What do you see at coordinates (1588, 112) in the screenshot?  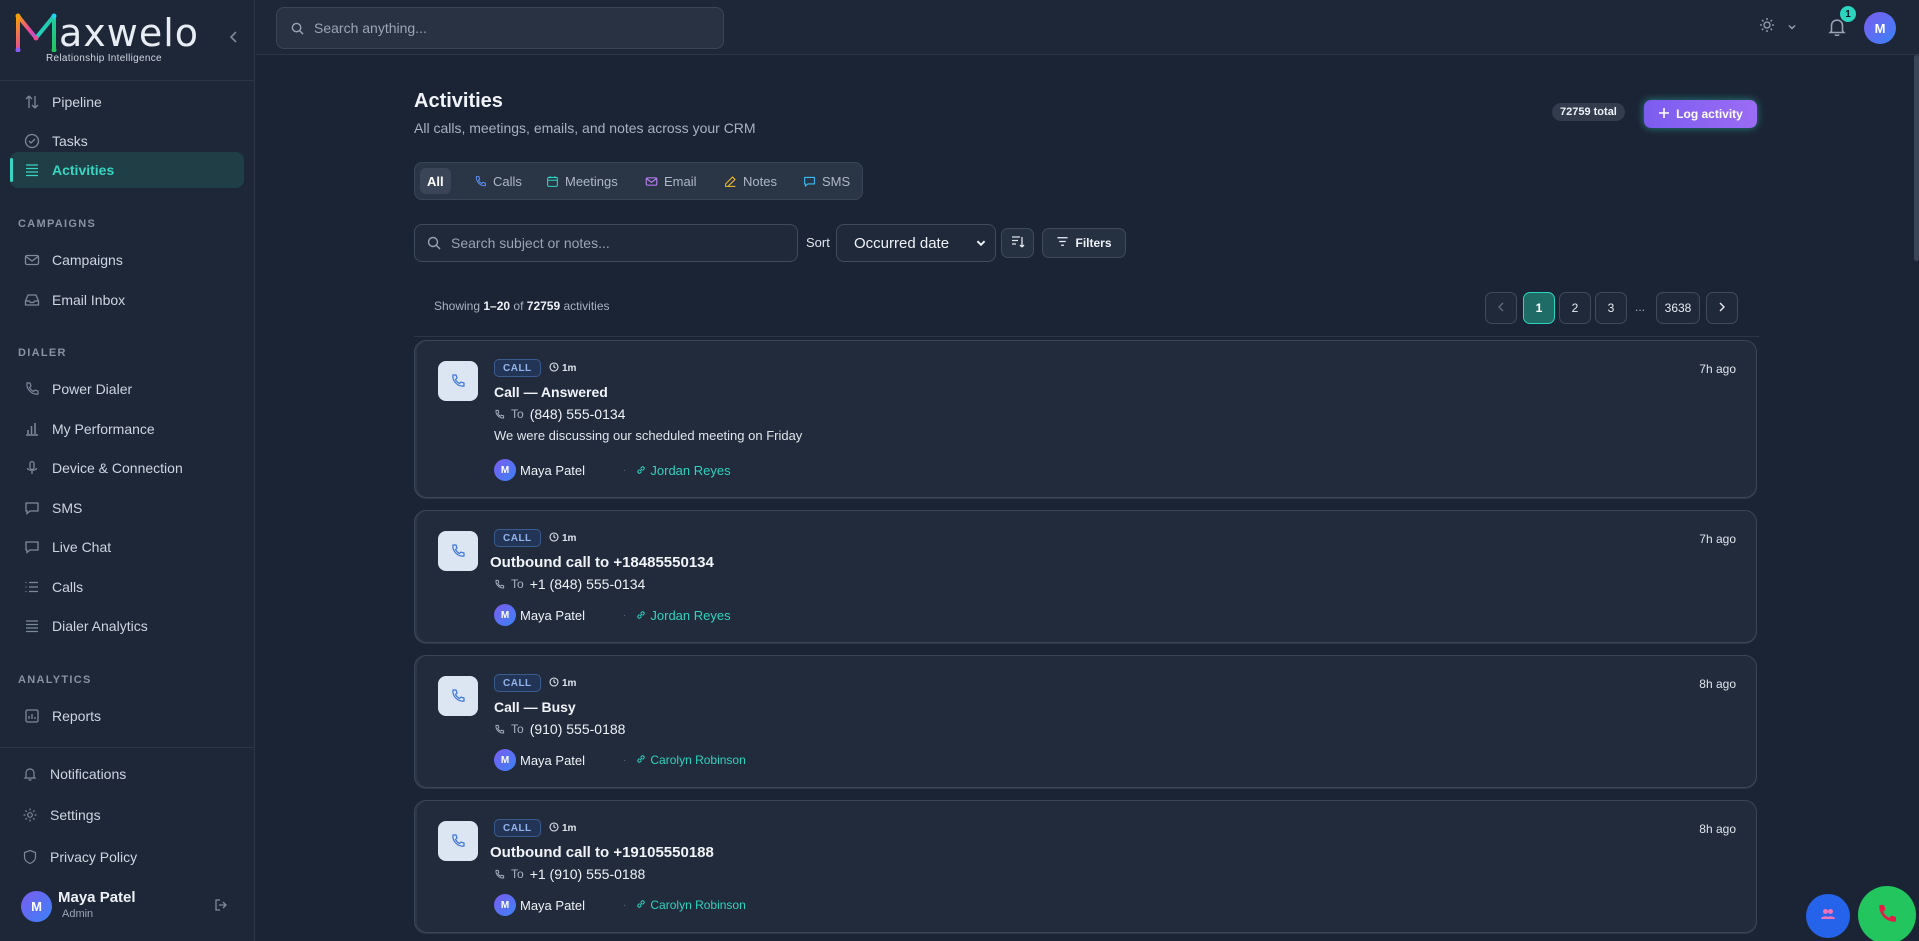 I see `total-count-badge: 72759 total` at bounding box center [1588, 112].